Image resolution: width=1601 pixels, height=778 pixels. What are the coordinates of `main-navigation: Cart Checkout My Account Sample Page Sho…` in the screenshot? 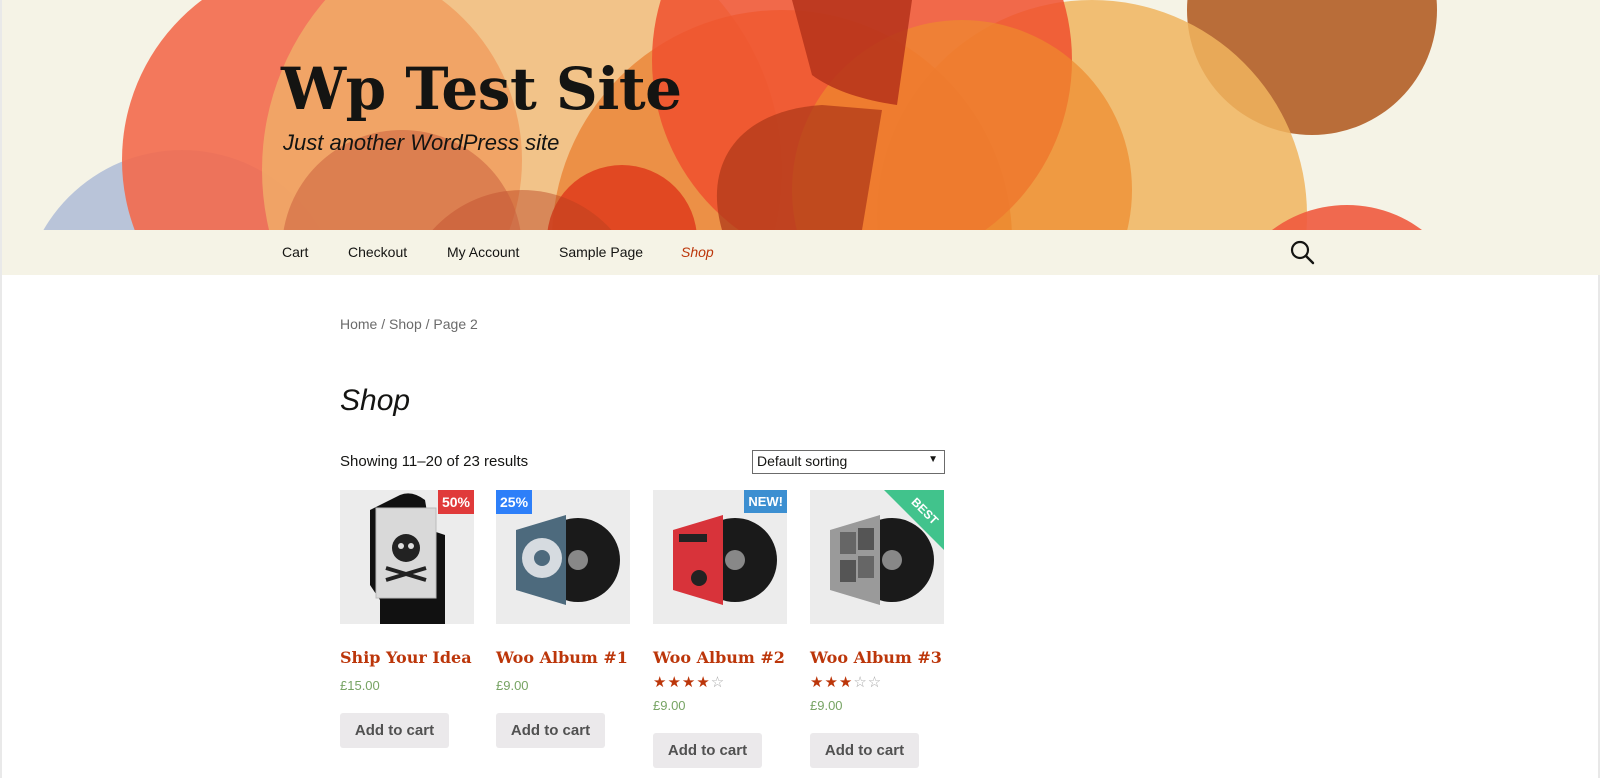 It's located at (801, 252).